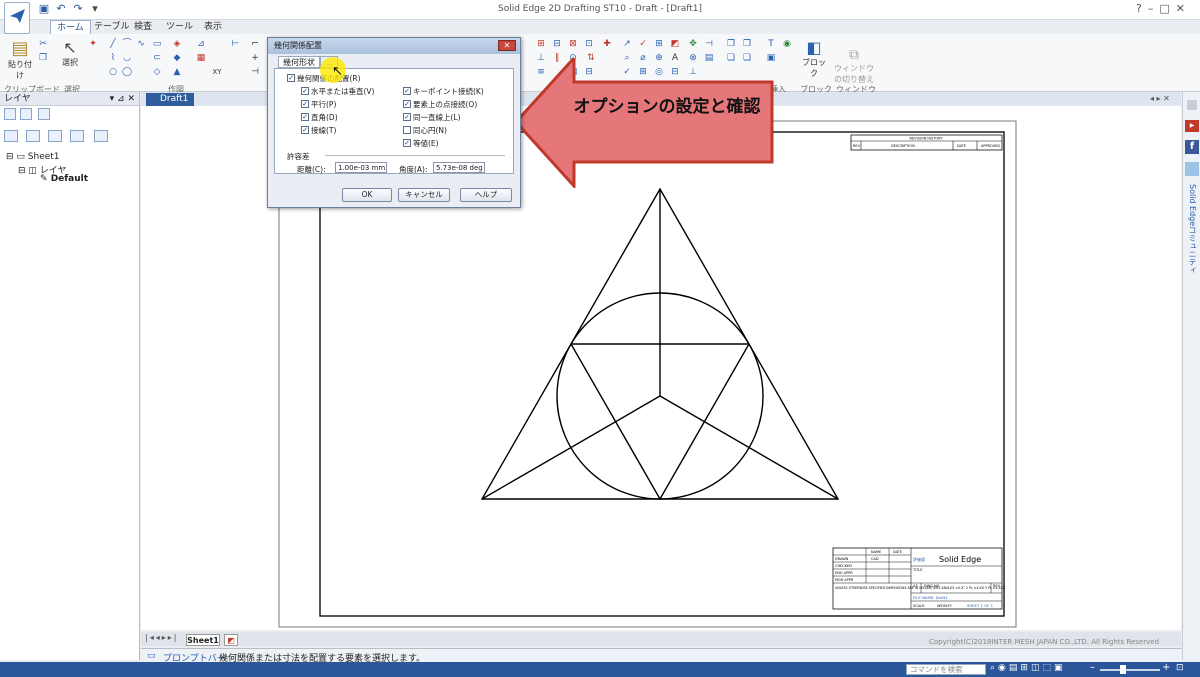  What do you see at coordinates (255, 44) in the screenshot?
I see `corner-icon: ⌐` at bounding box center [255, 44].